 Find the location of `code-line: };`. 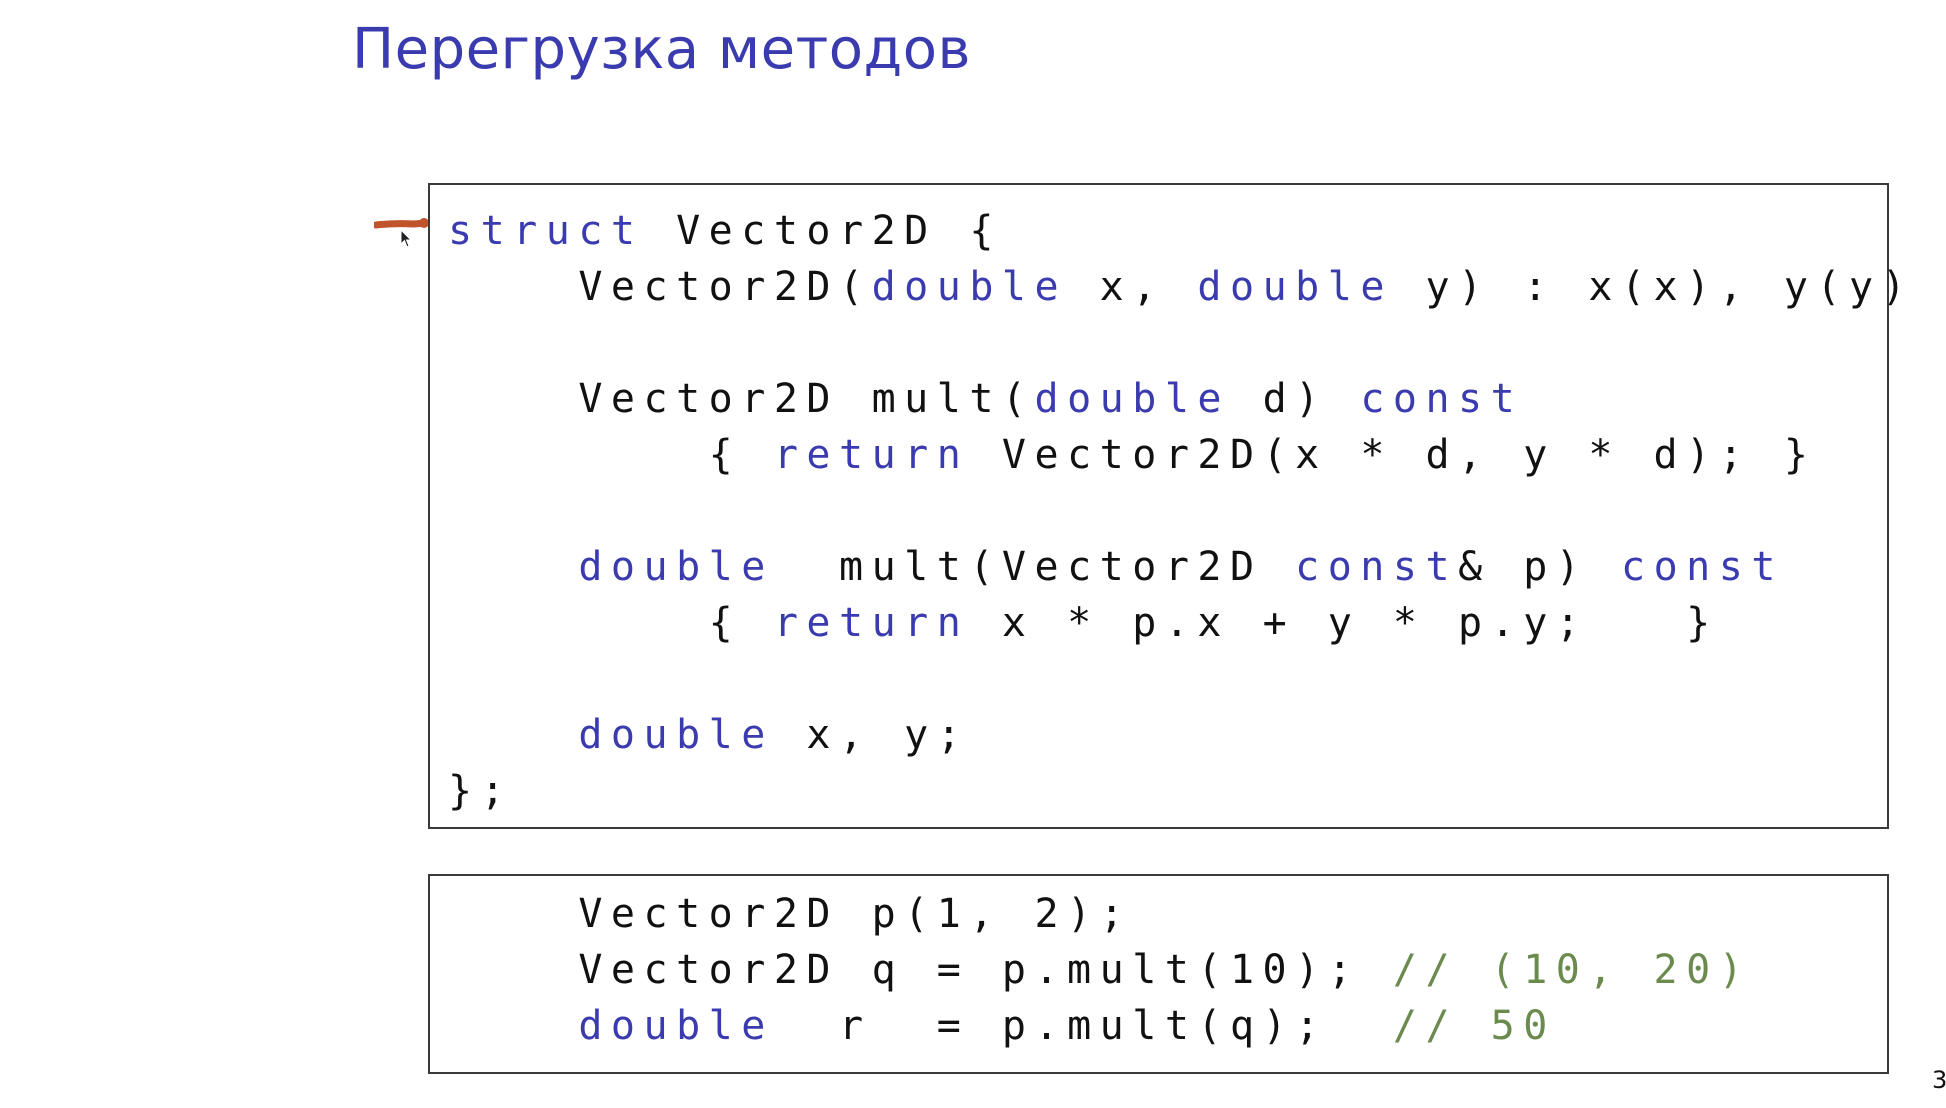

code-line: }; is located at coordinates (1197, 791).